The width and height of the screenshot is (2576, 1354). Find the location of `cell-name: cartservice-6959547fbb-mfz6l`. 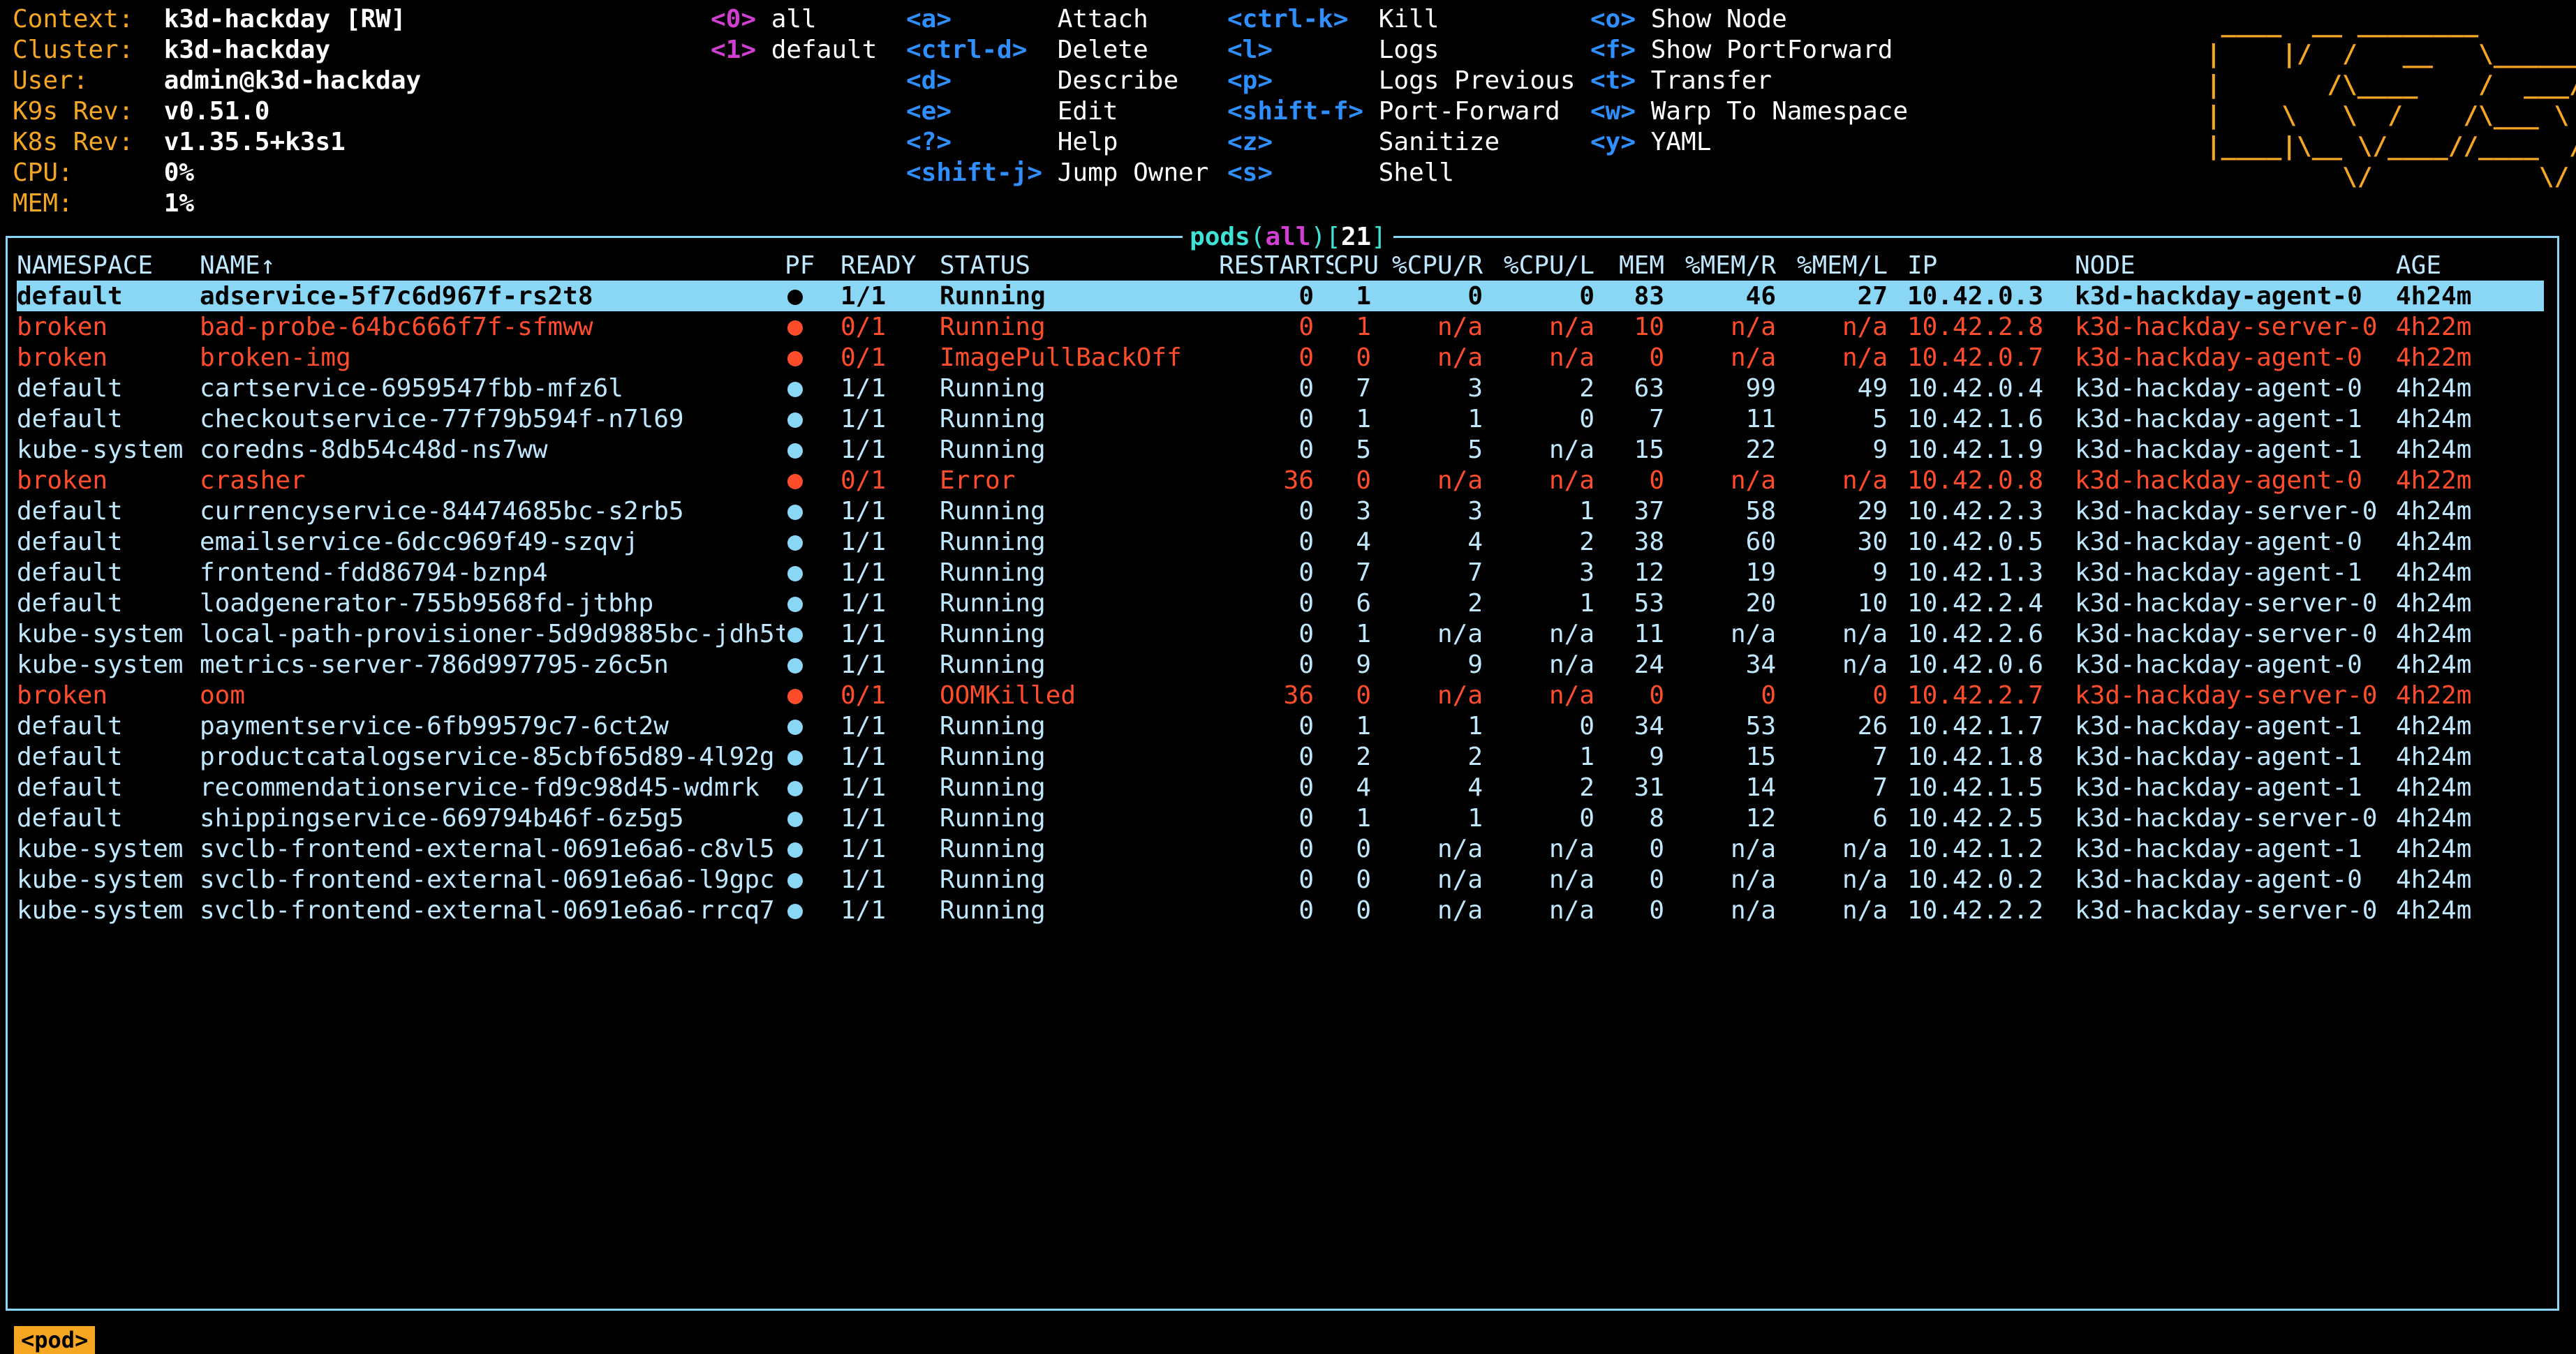

cell-name: cartservice-6959547fbb-mfz6l is located at coordinates (411, 388).